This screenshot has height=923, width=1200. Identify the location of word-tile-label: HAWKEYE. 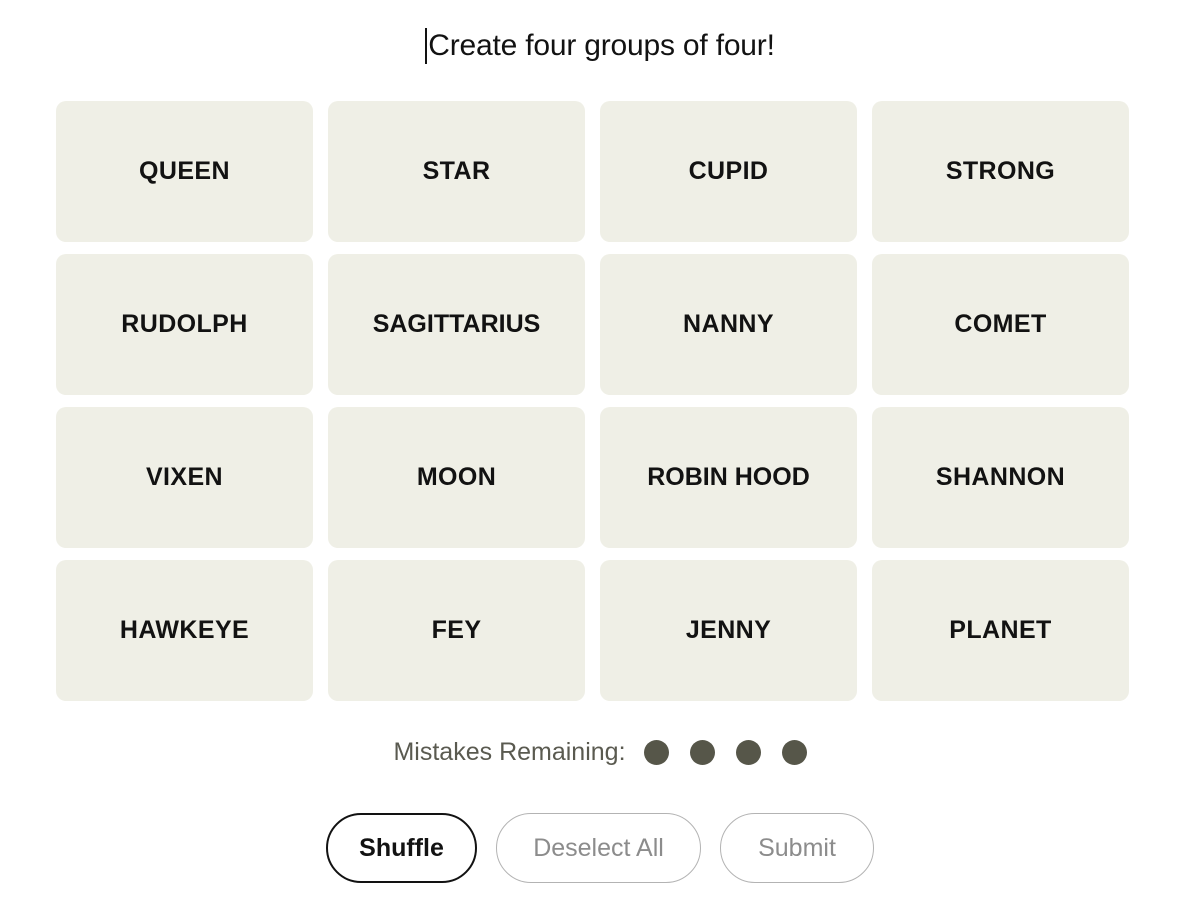
(184, 629).